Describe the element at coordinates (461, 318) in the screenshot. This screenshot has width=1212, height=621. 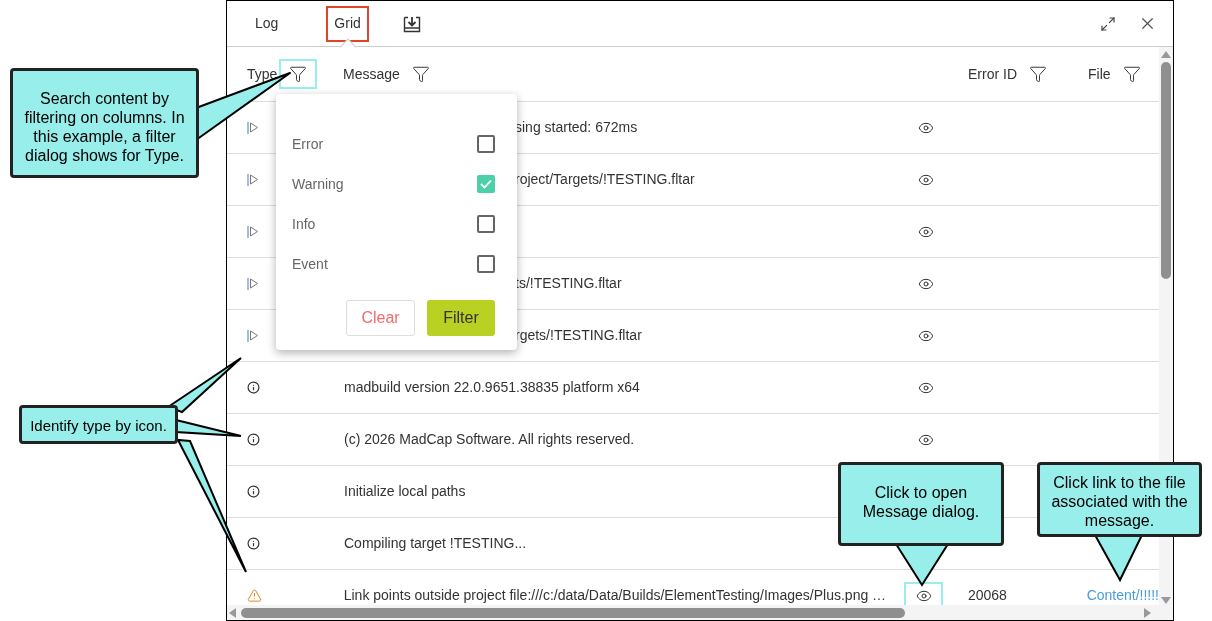
I see `filter-apply-button: Filter` at that location.